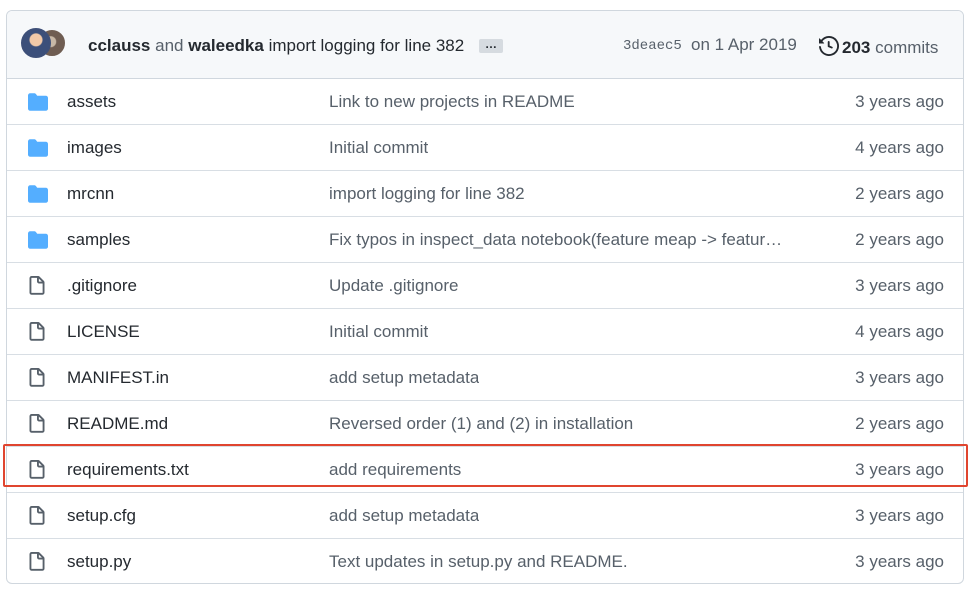 This screenshot has height=597, width=971. What do you see at coordinates (101, 516) in the screenshot?
I see `file-name-link: setup.cfg` at bounding box center [101, 516].